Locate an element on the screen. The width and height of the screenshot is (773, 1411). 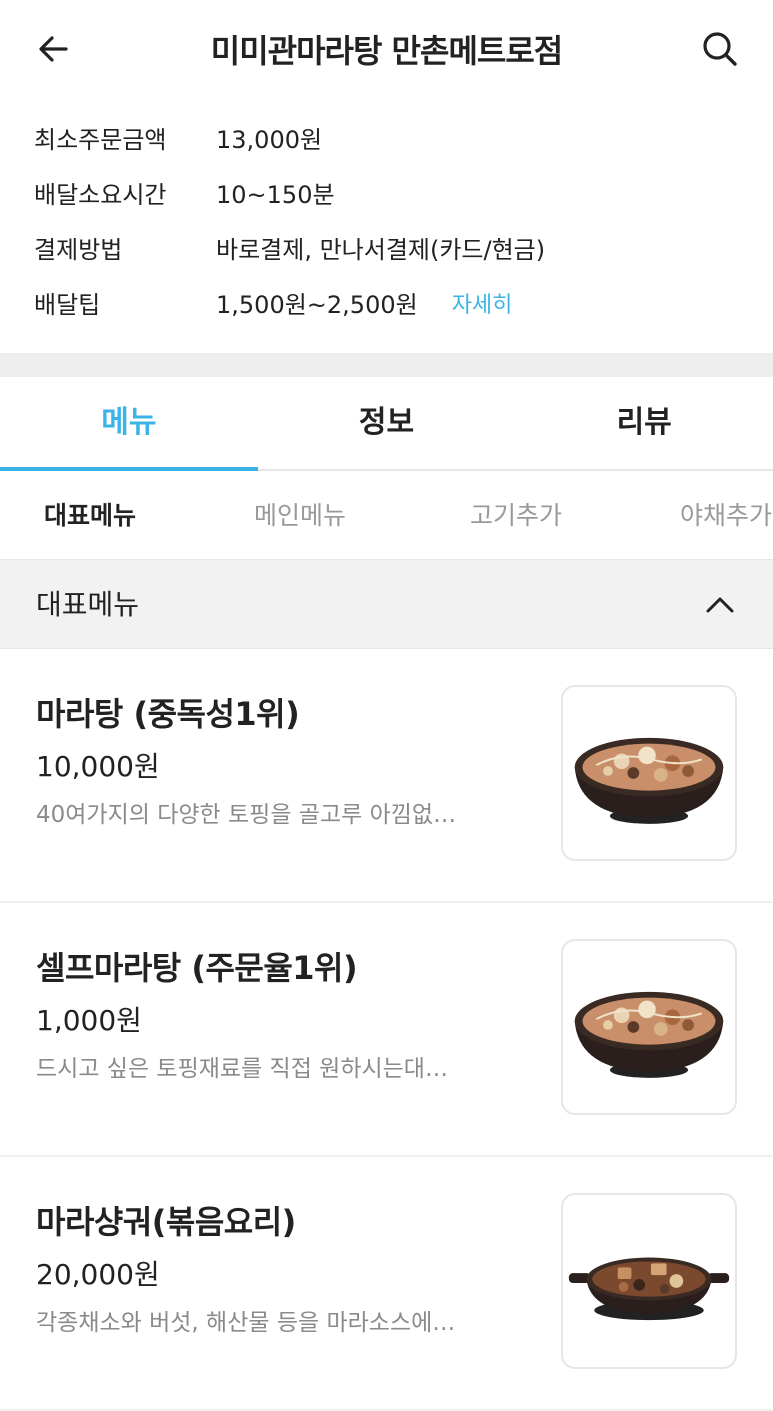
page-title: 미미관마라탕 만촌메트로점 is located at coordinates (386, 51).